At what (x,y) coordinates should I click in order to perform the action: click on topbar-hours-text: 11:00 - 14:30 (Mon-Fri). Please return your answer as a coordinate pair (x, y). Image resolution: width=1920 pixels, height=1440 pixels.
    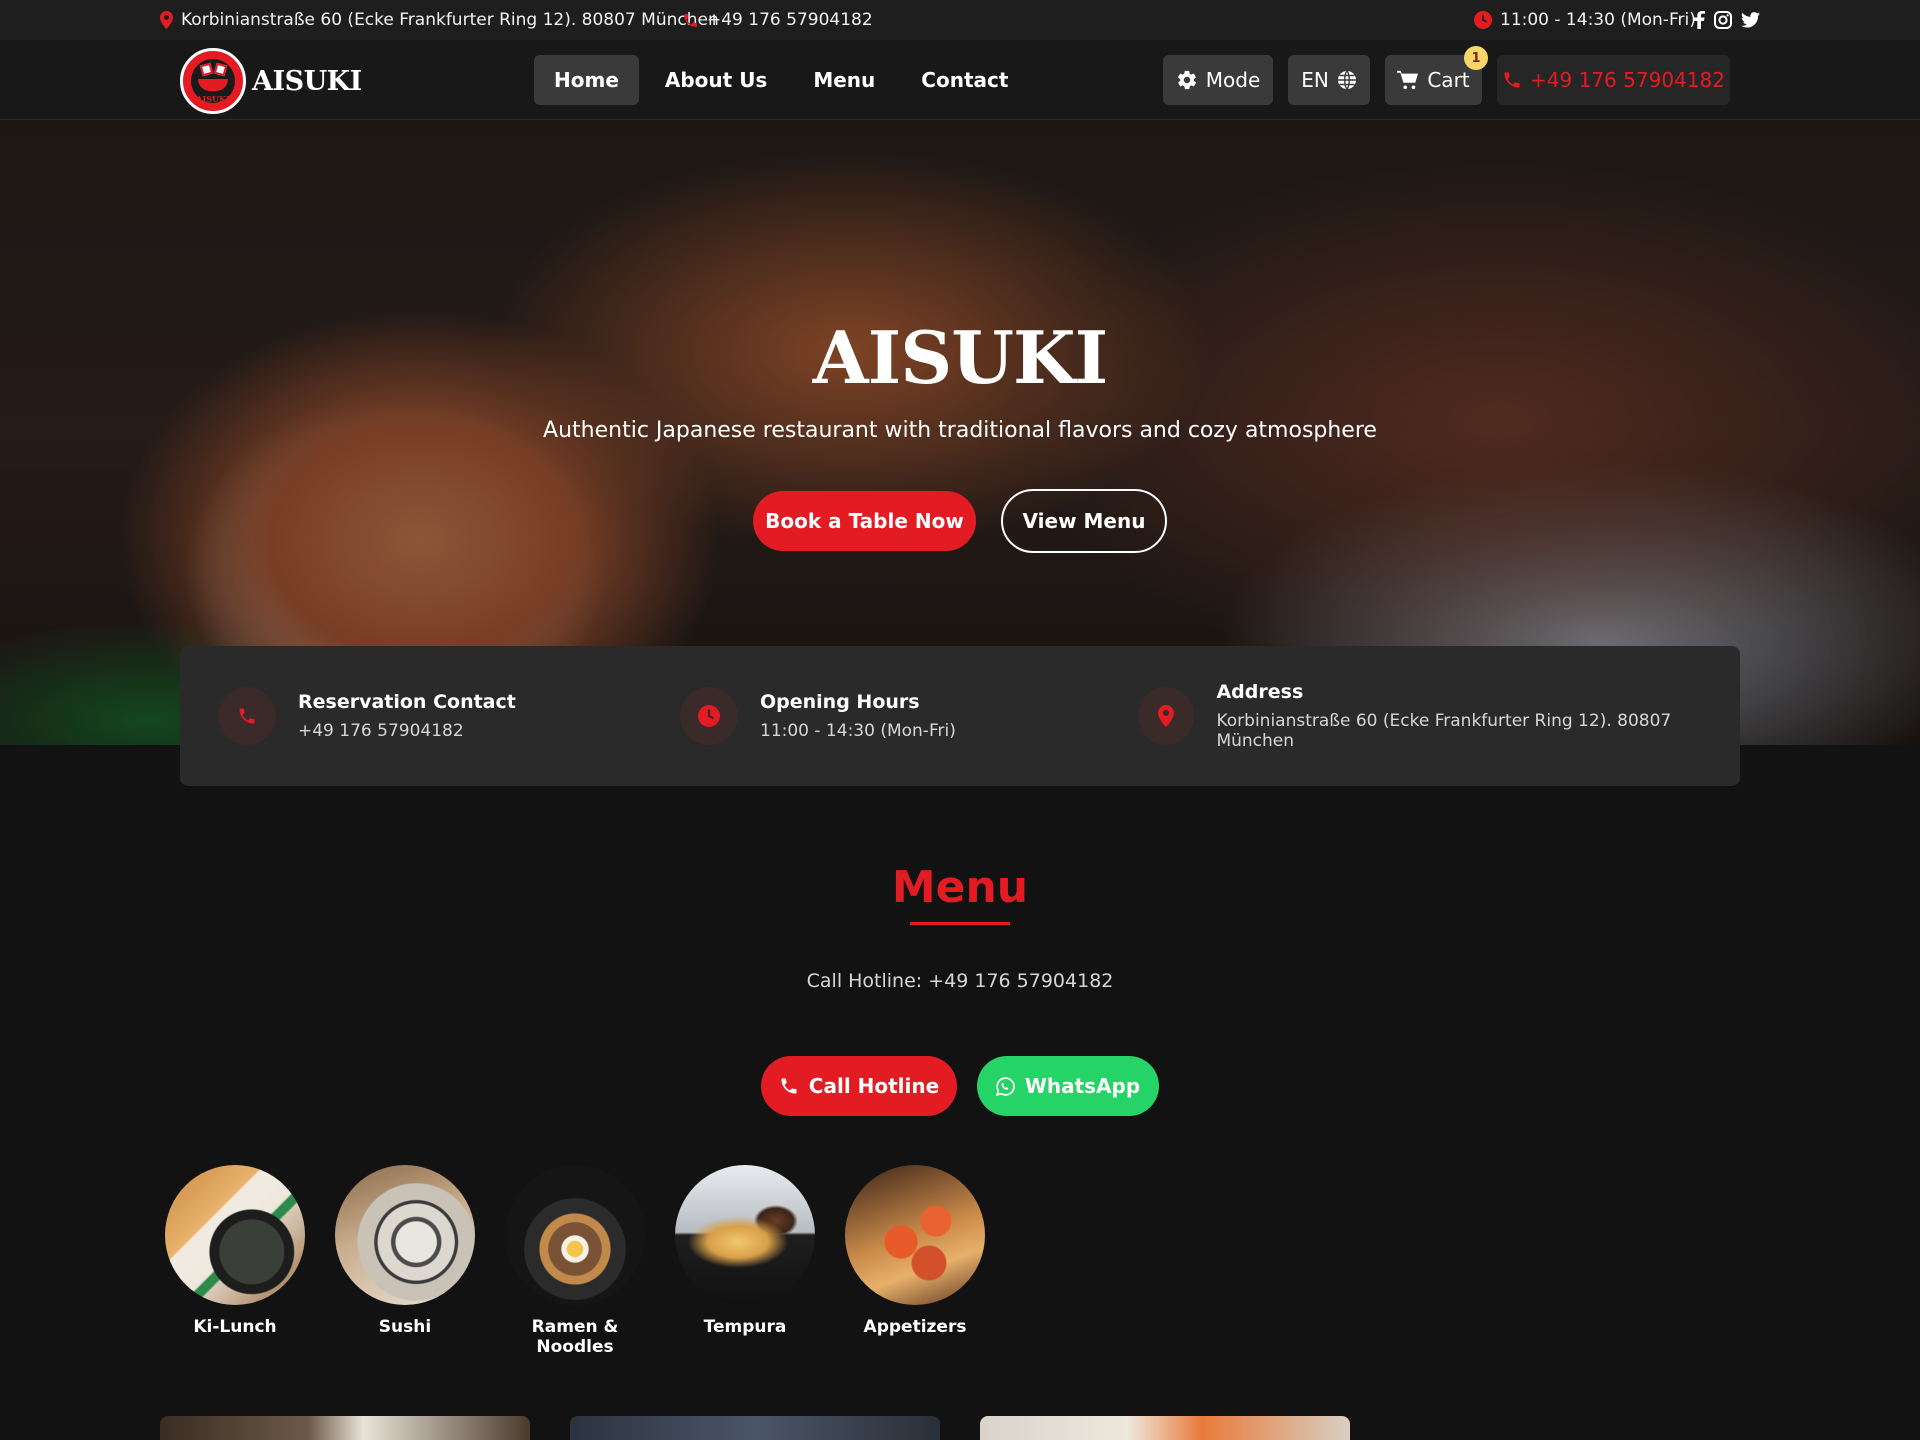
    Looking at the image, I should click on (1598, 20).